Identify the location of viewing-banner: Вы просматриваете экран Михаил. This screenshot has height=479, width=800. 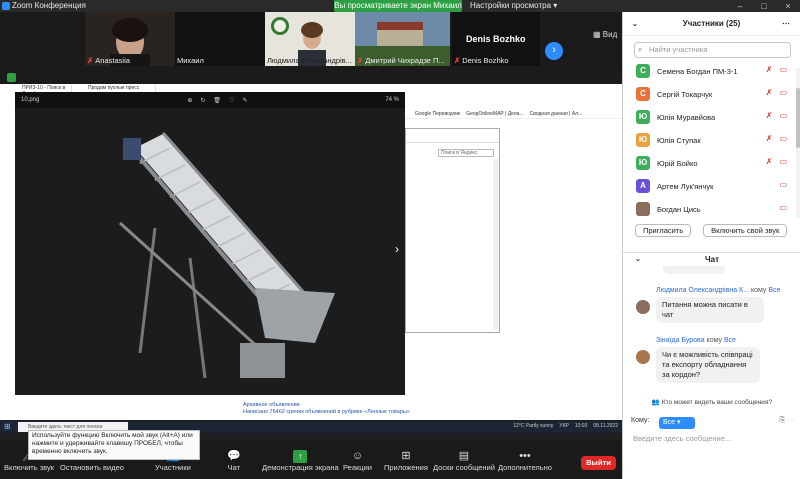
(398, 6).